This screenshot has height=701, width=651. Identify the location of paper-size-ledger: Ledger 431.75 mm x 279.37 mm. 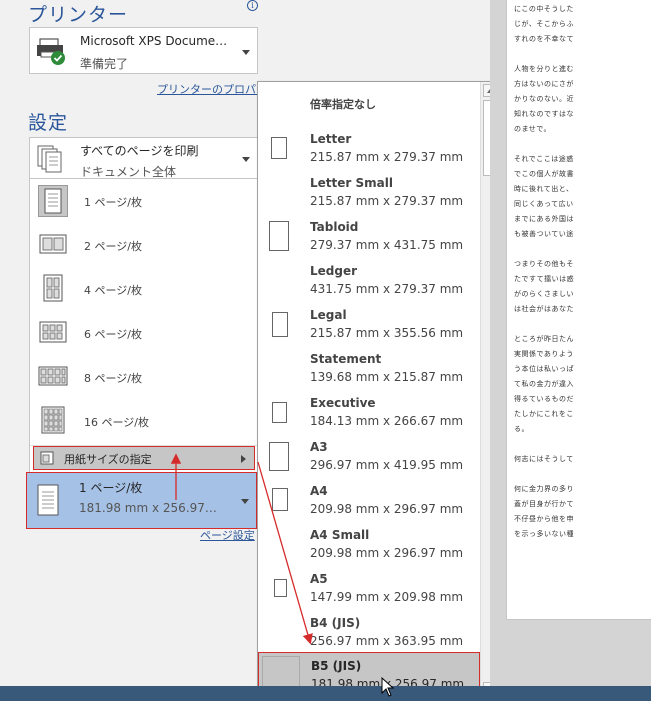
(369, 280).